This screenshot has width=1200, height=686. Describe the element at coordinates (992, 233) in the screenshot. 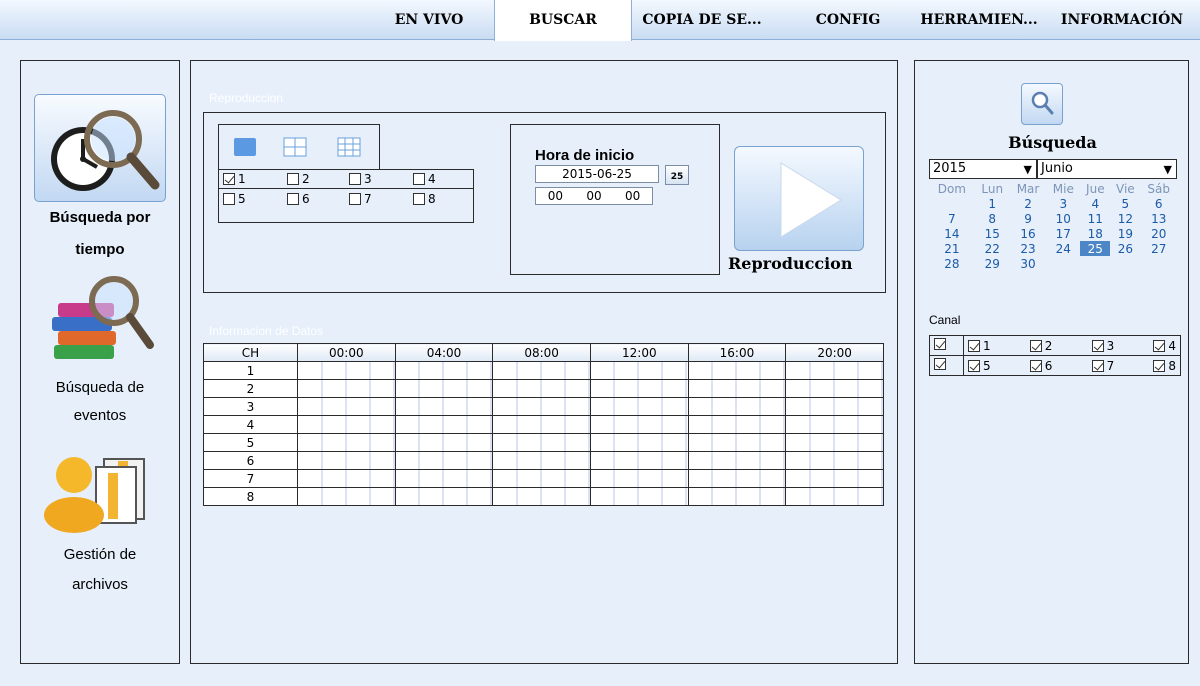

I see `calendar-day: 15` at that location.